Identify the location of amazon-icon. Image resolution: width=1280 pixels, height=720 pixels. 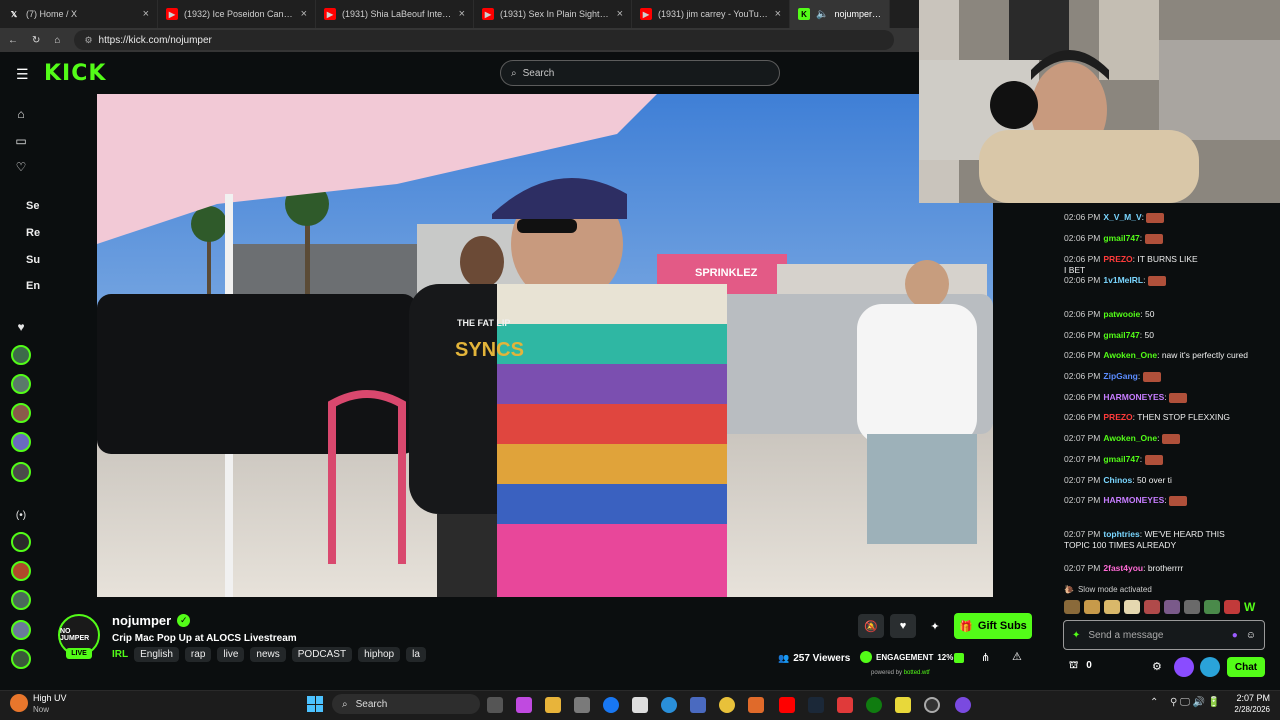
(640, 705).